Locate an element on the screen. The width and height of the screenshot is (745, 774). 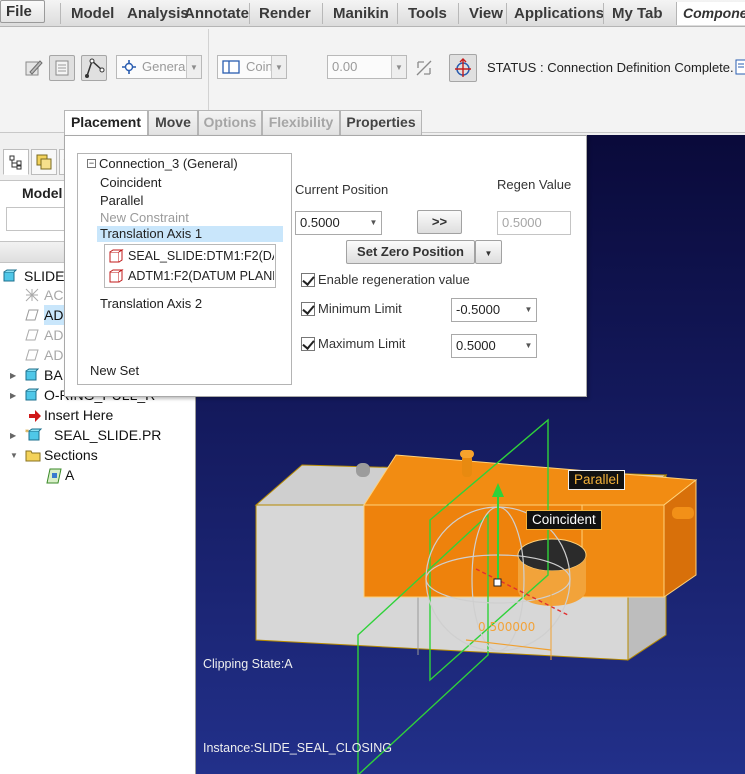
enable-regeneration-checkbox is located at coordinates (308, 280).